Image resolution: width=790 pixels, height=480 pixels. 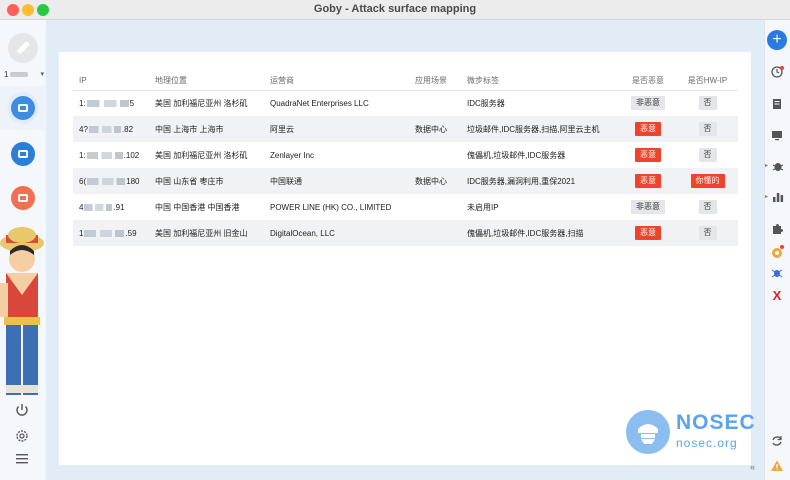 I want to click on rocket-icon, so click(x=23, y=48).